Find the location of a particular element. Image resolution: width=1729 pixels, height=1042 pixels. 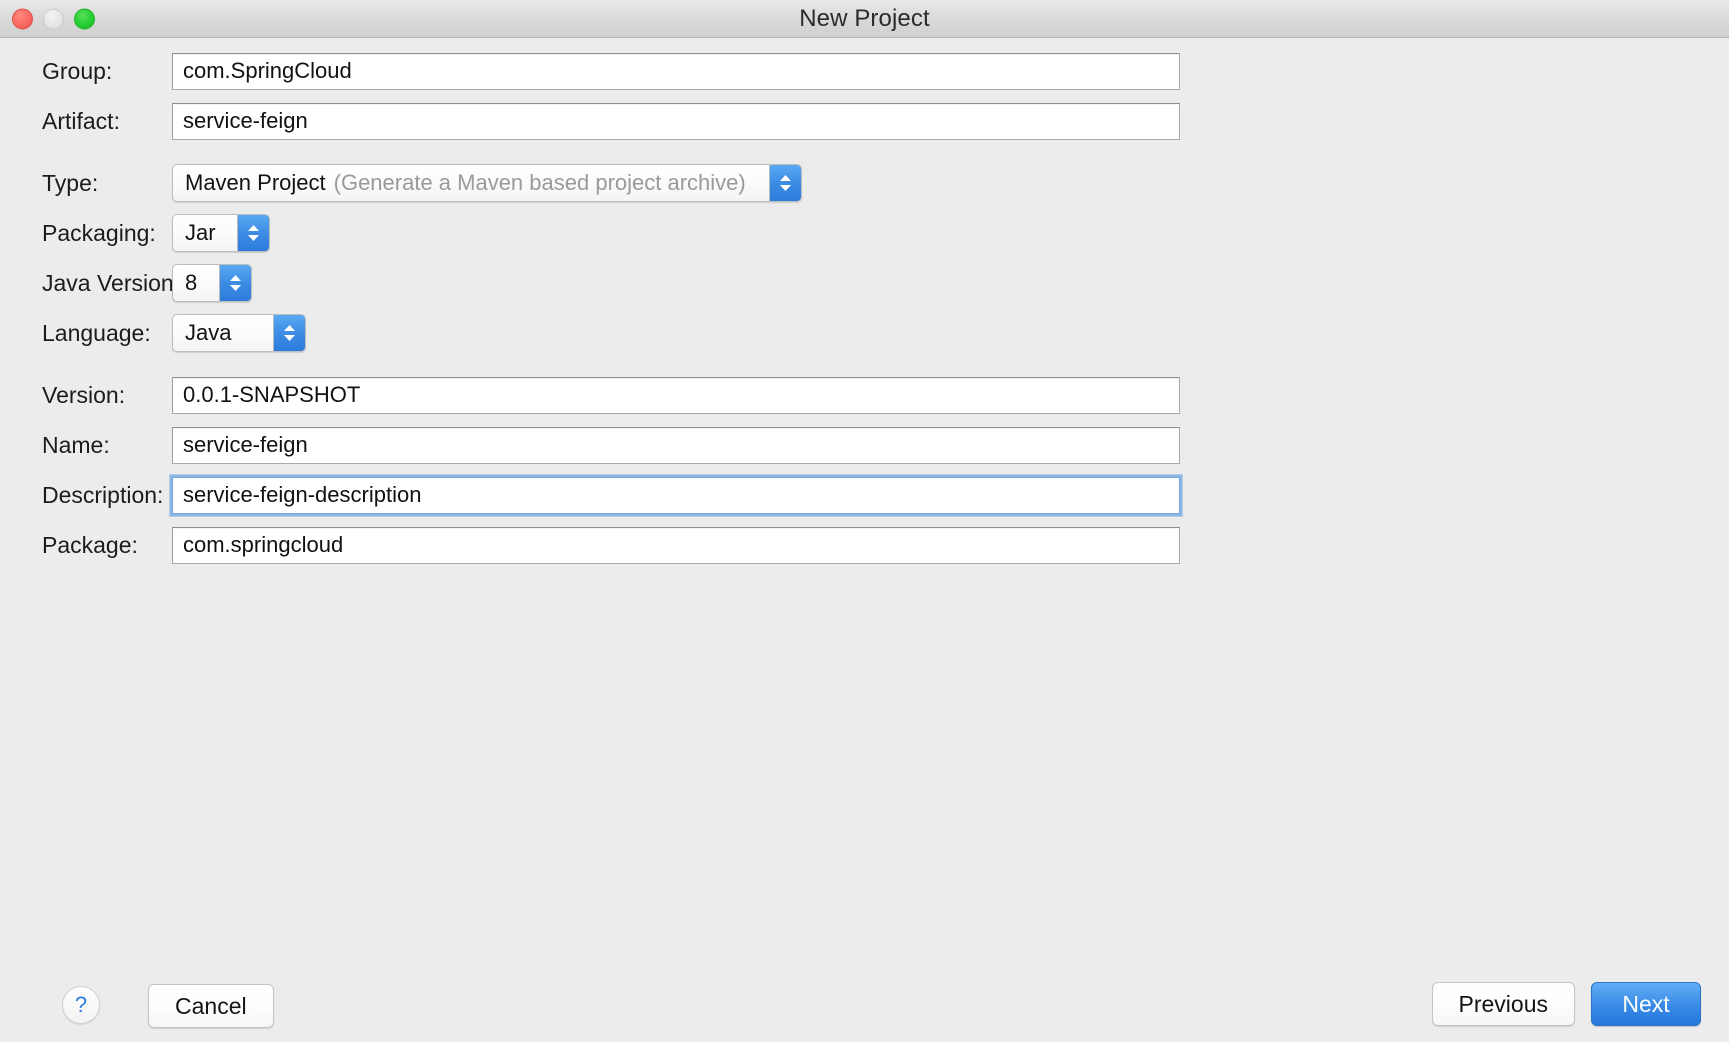

language-select-value-wrap: Java is located at coordinates (223, 333).